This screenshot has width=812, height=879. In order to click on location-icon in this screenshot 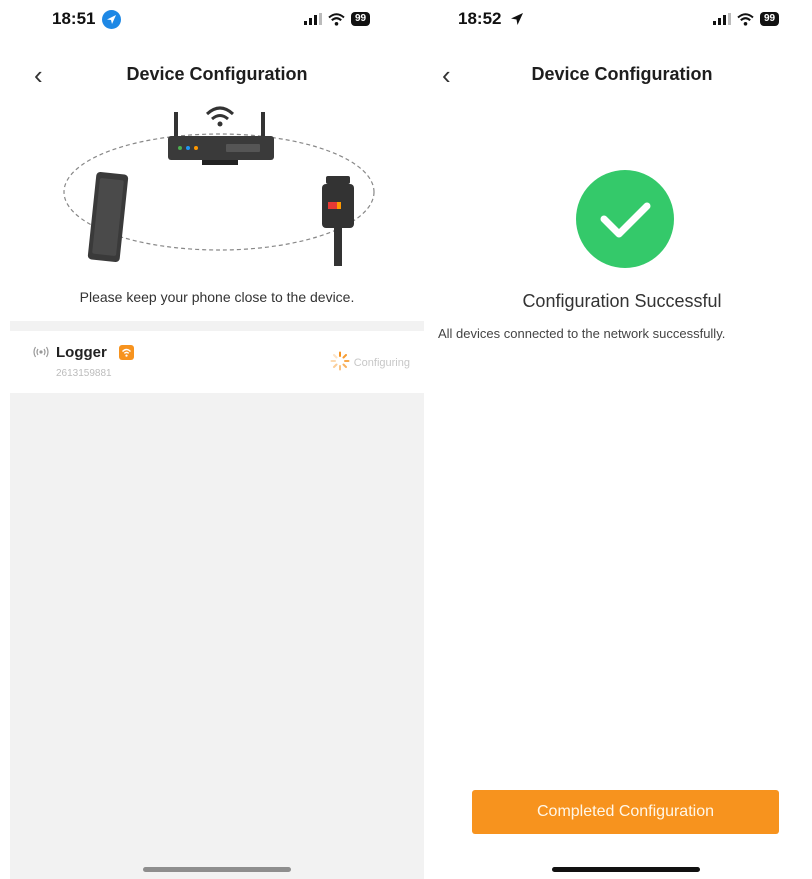, I will do `click(111, 22)`.